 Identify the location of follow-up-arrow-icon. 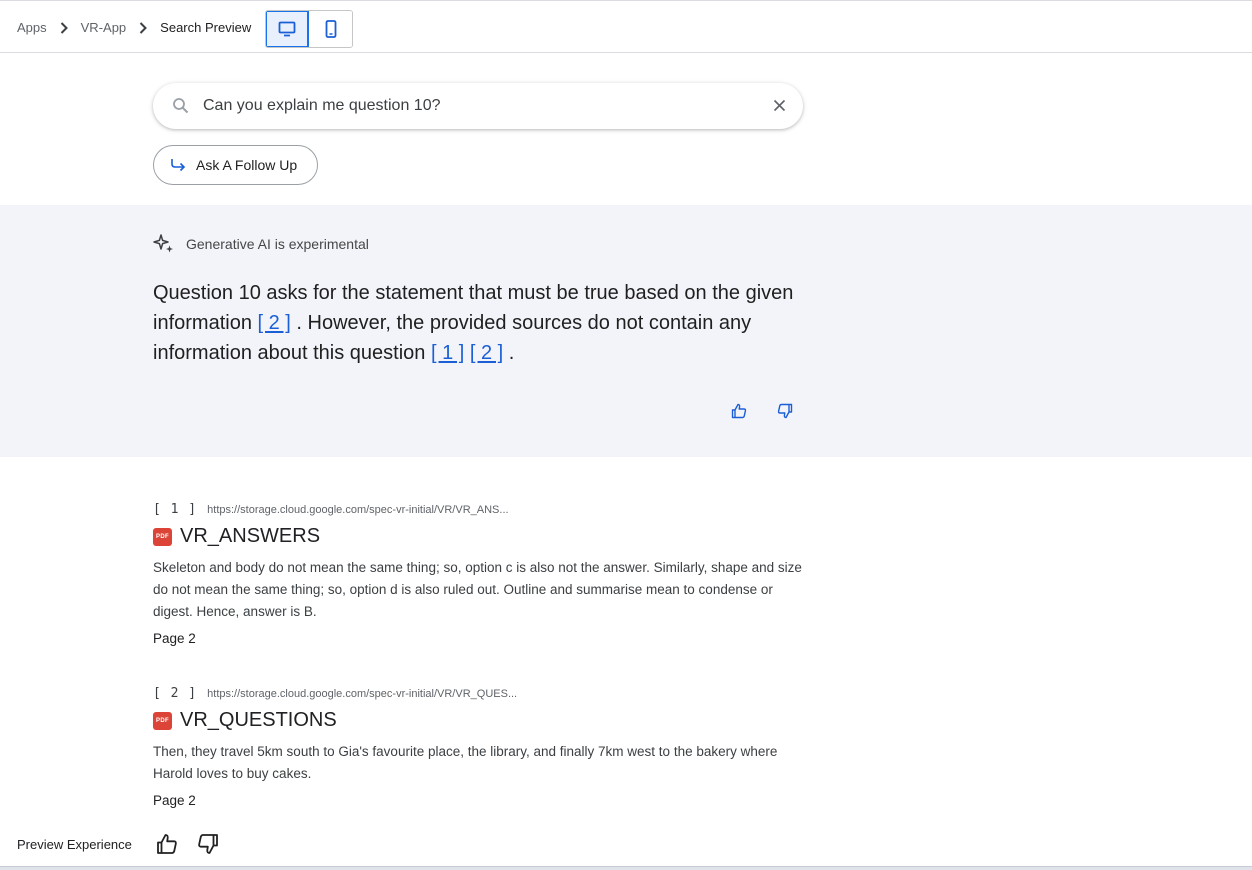
(178, 165).